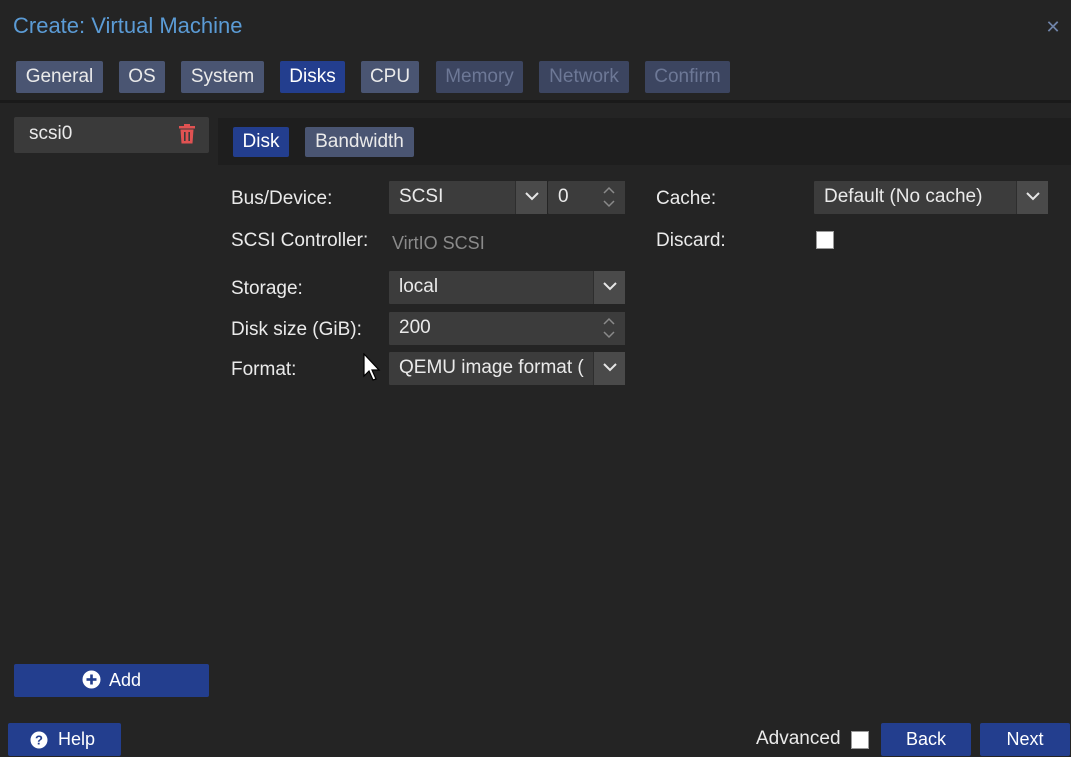 This screenshot has width=1071, height=757. I want to click on cache-select: Default (No cache), so click(931, 197).